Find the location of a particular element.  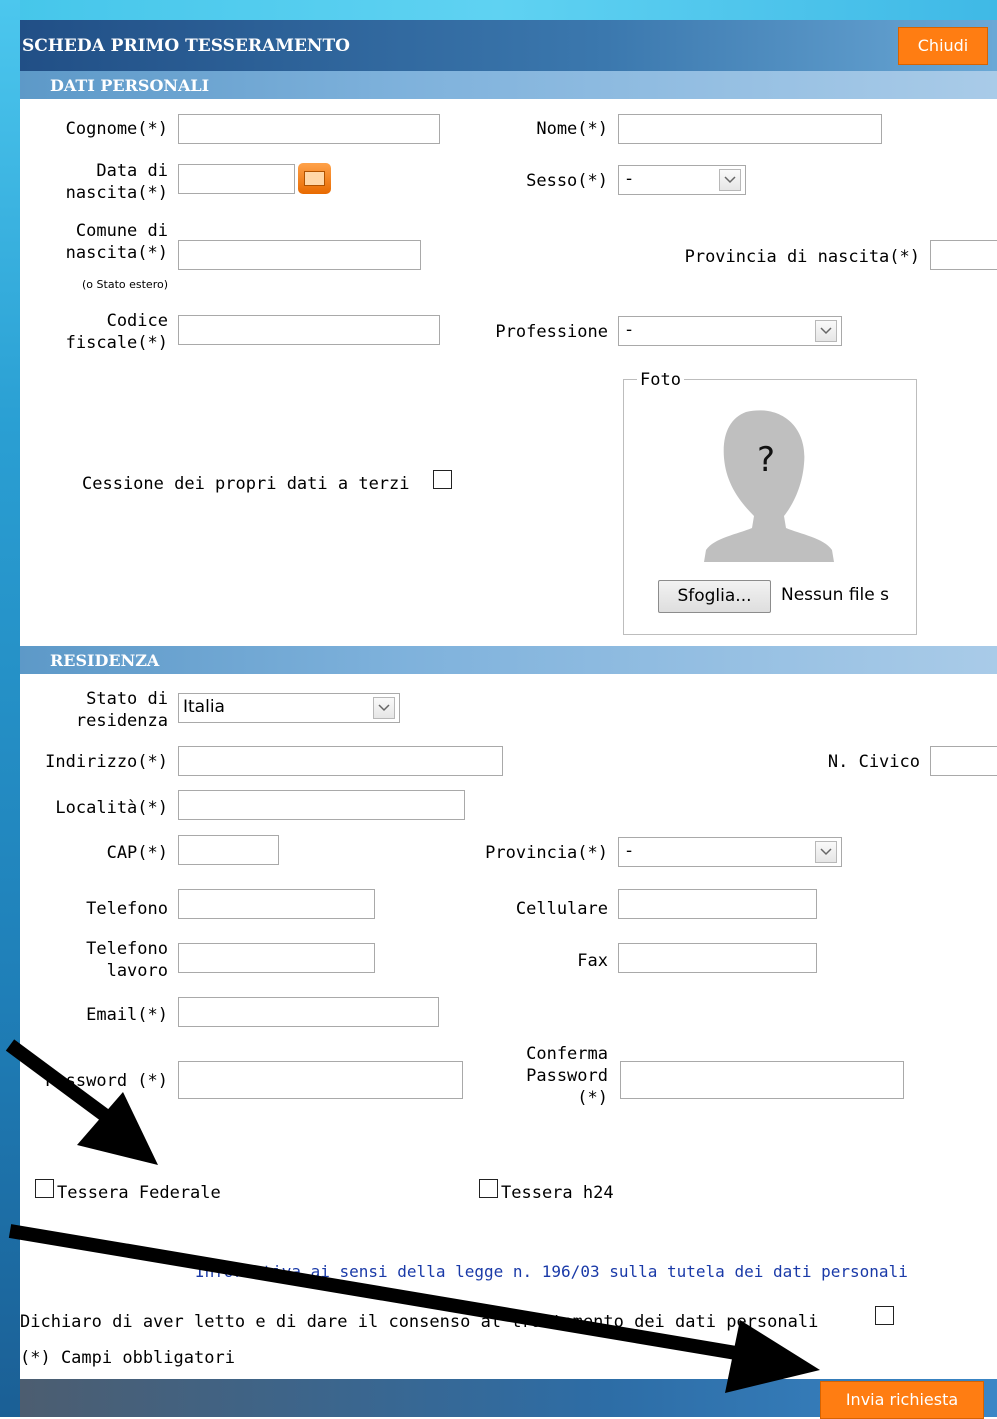

annotation-arrow-bottom is located at coordinates (414, 1308).